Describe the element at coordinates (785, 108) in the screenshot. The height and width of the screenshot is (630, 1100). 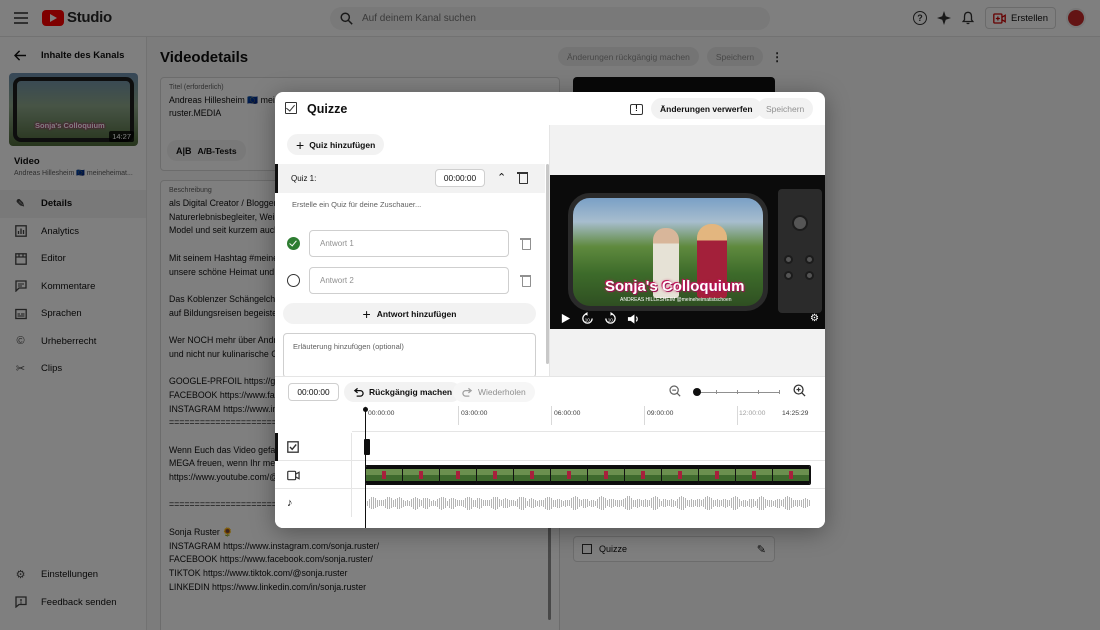
I see `dialog-save-button: Speichern` at that location.